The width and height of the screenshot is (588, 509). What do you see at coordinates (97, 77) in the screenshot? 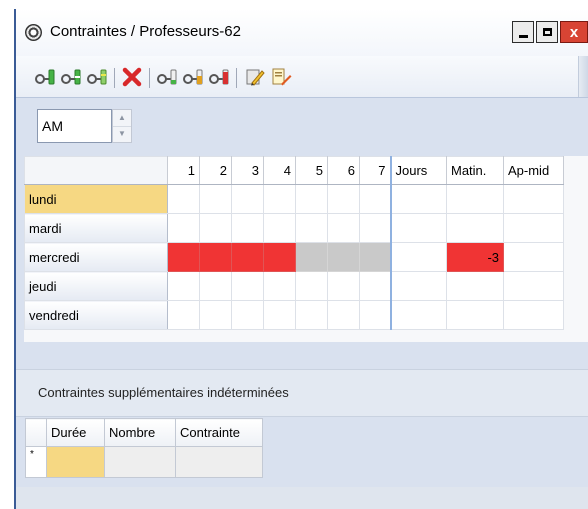
I see `key-green-3-icon` at bounding box center [97, 77].